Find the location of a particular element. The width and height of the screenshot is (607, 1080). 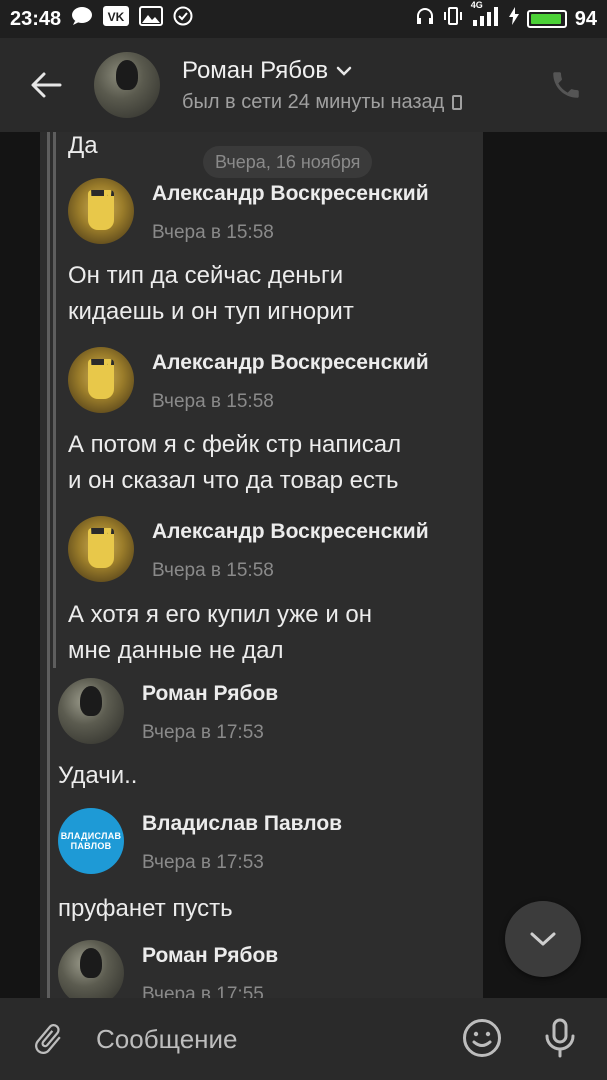

forward-line-inner is located at coordinates (54, 400).